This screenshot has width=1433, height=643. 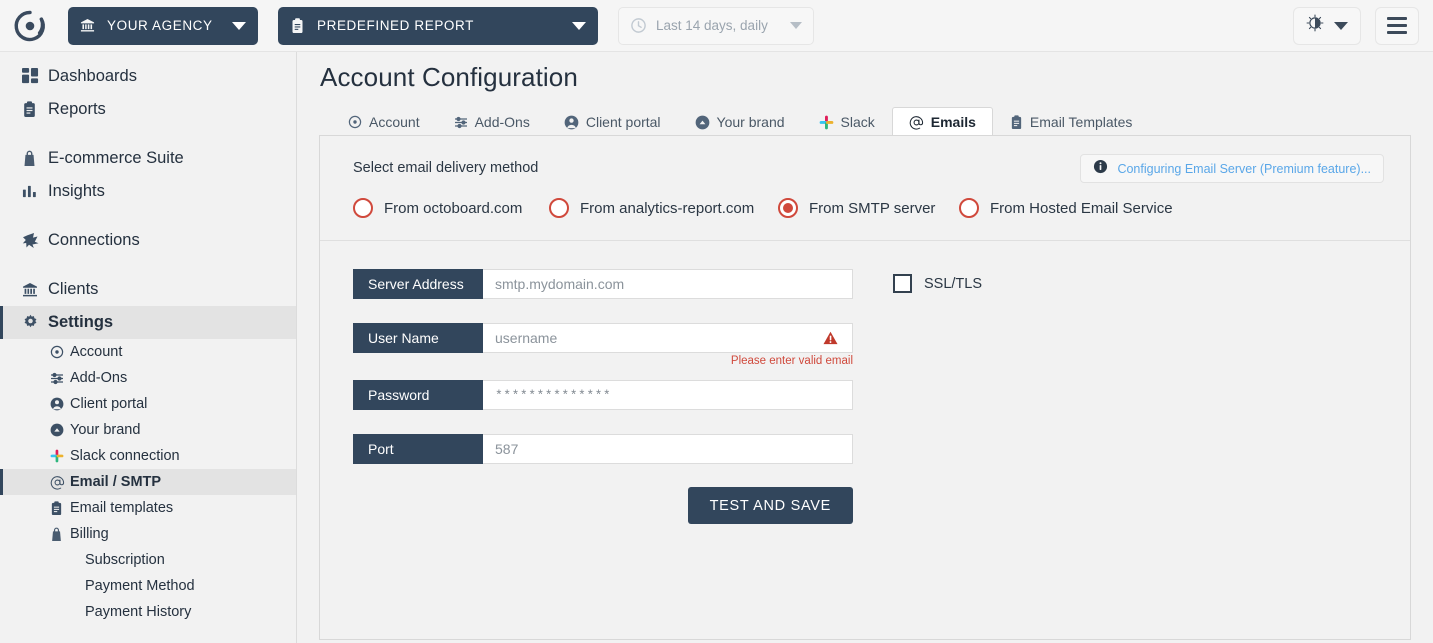 What do you see at coordinates (148, 456) in the screenshot?
I see `sidebar-subitem-slack-connection: Slack connection` at bounding box center [148, 456].